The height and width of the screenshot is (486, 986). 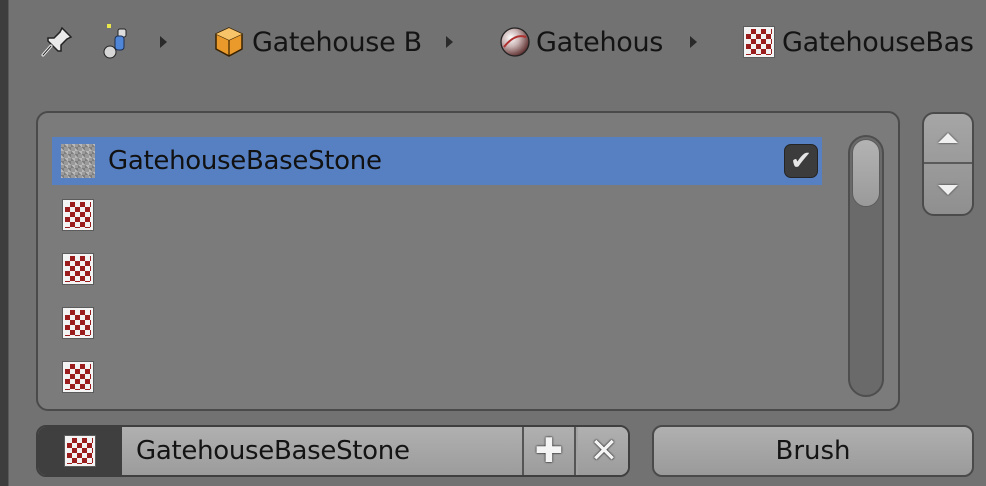 What do you see at coordinates (78, 161) in the screenshot?
I see `stone-texture-icon` at bounding box center [78, 161].